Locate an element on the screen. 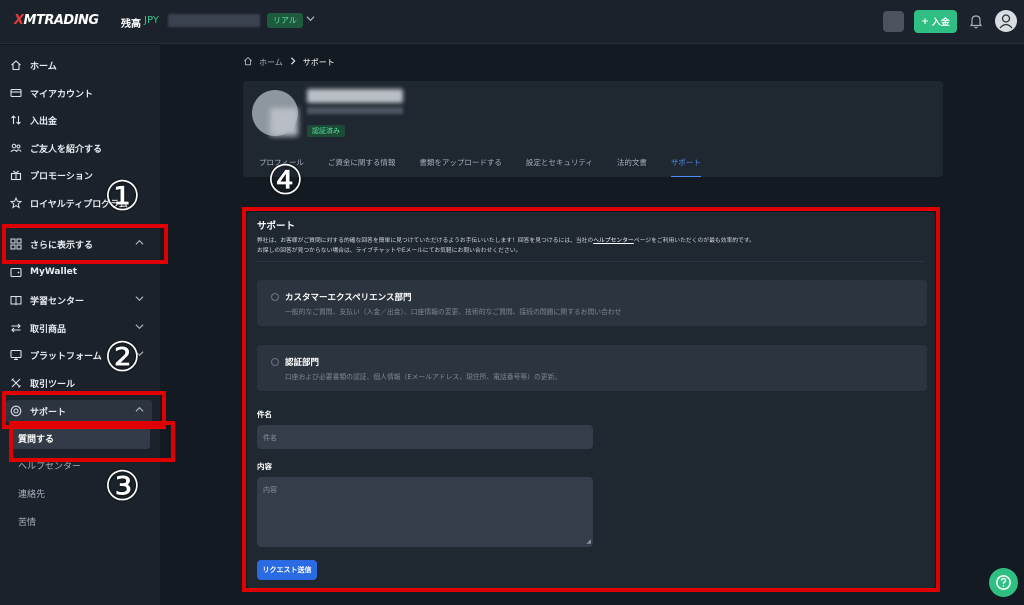  top-bar: XMTRADING 残高 JPY リアル + 入金 is located at coordinates (512, 22).